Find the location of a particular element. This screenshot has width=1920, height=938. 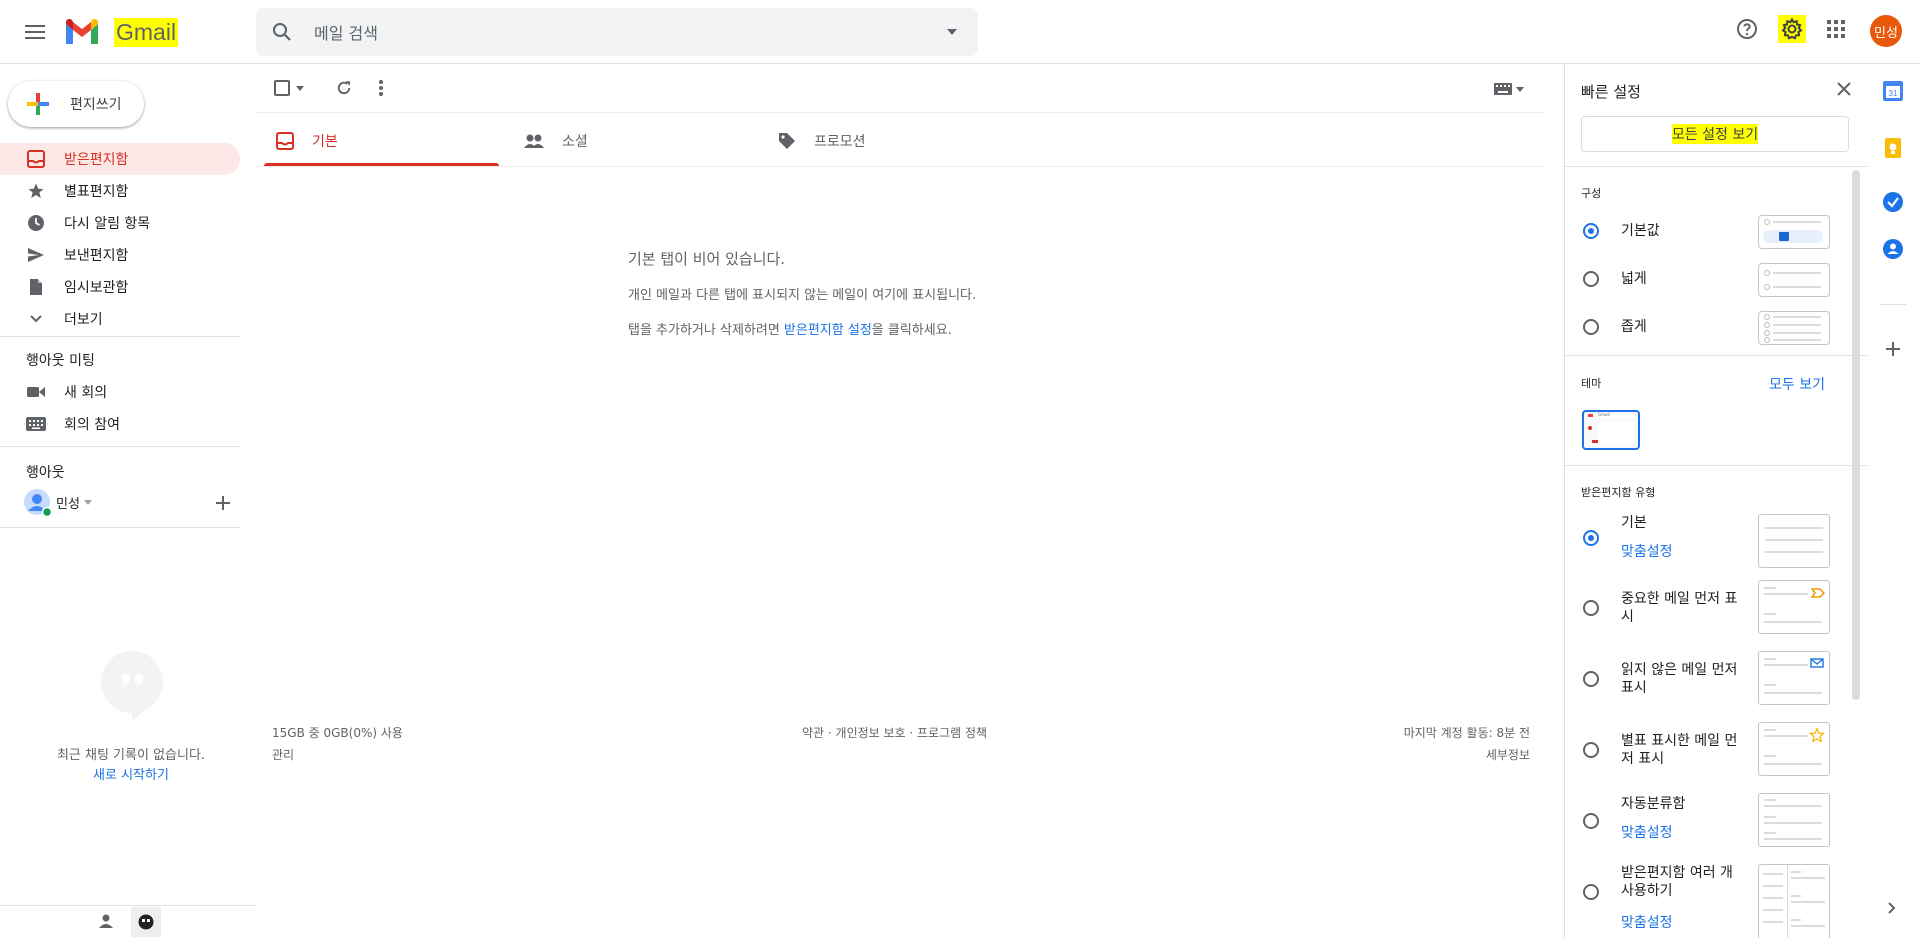

plus-icon is located at coordinates (38, 104).